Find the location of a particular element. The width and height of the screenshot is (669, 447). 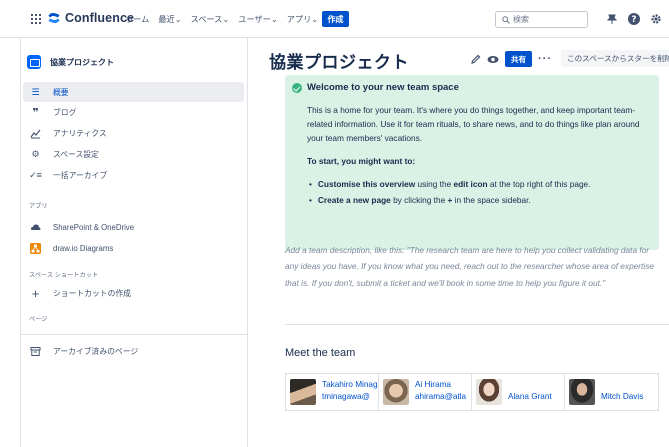

member-name: Takahiro Minagawa is located at coordinates (350, 384).